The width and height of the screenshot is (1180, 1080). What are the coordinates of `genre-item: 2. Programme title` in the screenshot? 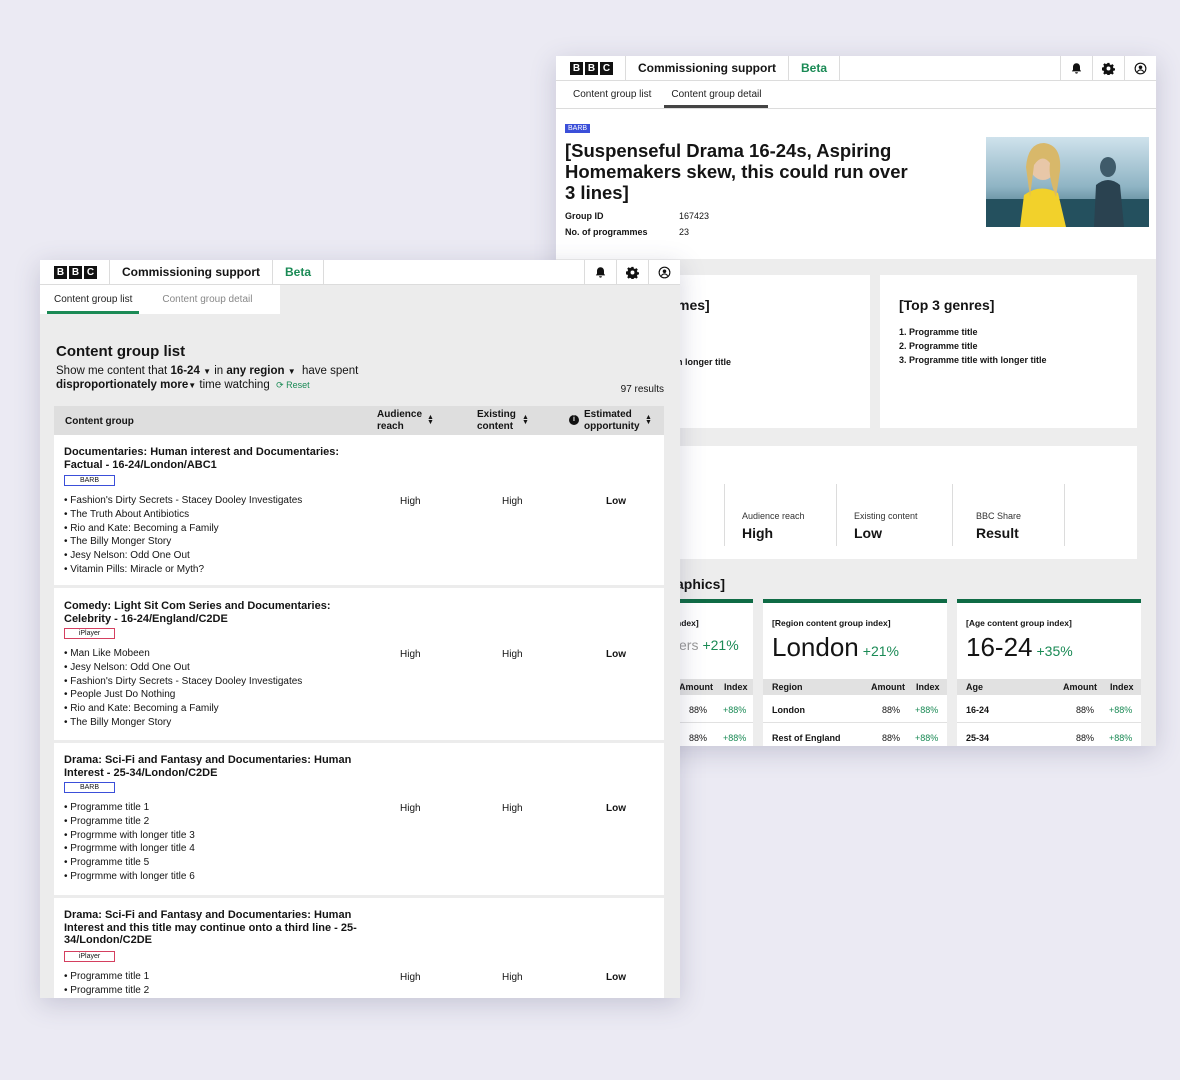 It's located at (938, 346).